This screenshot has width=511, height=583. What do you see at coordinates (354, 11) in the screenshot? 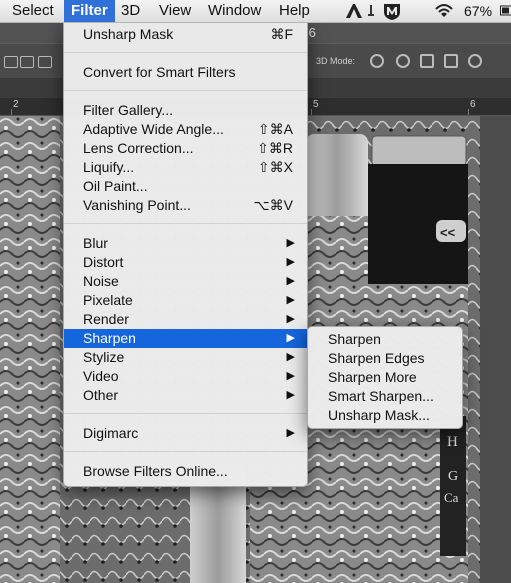
I see `adobe-icon` at bounding box center [354, 11].